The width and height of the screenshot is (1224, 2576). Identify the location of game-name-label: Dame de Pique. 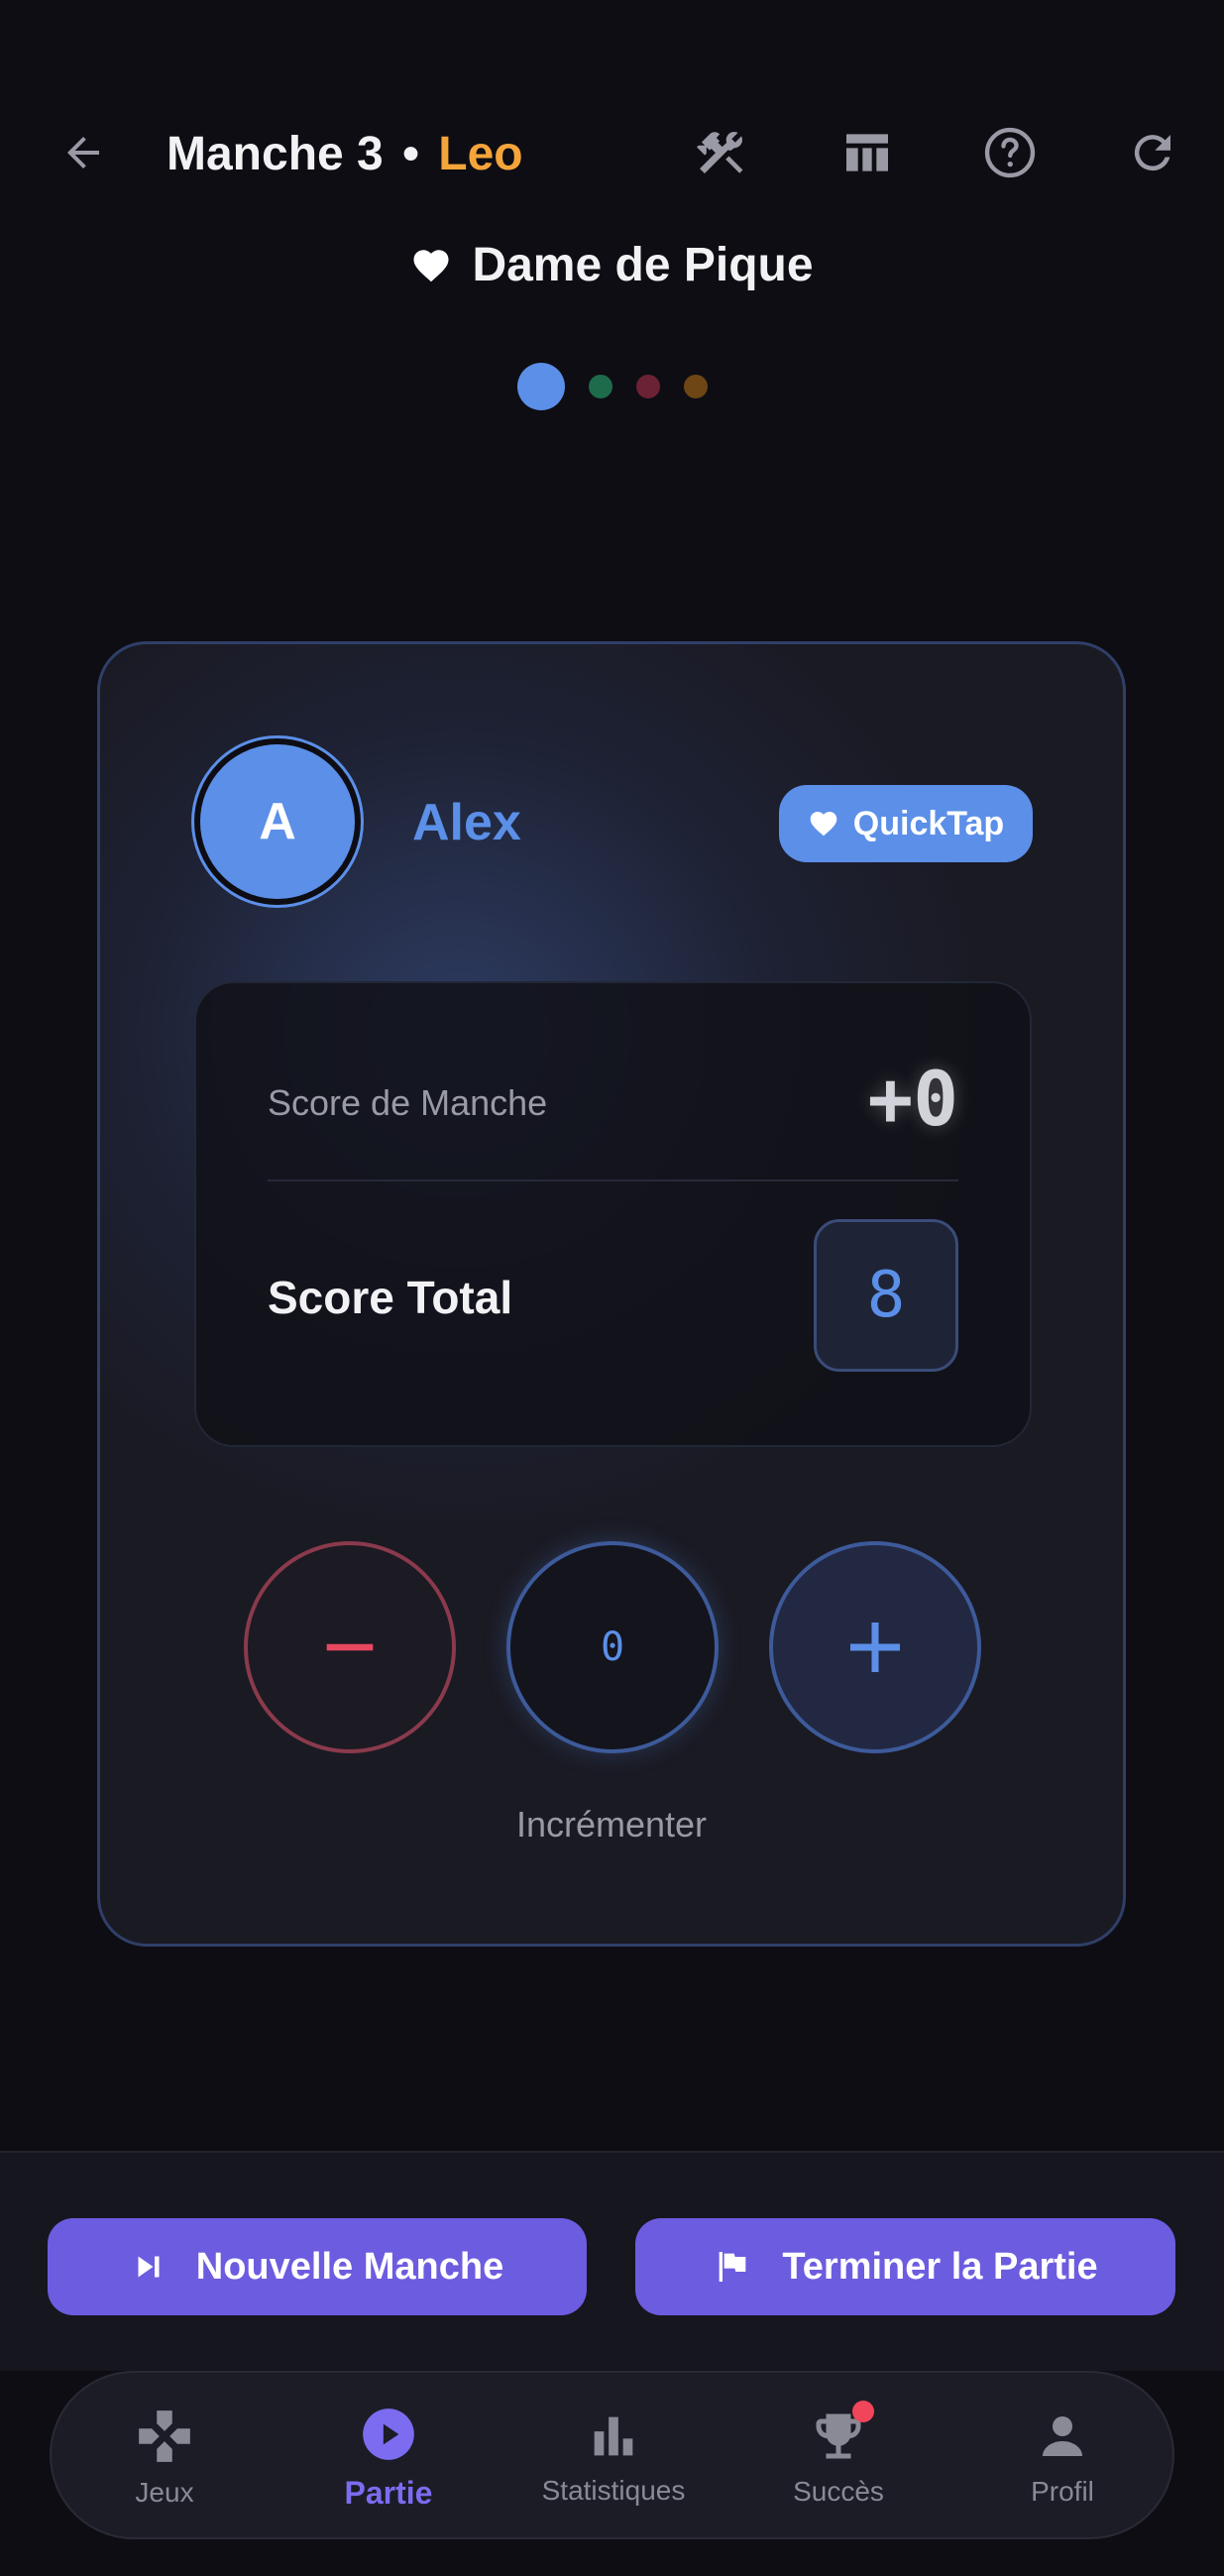
(643, 265).